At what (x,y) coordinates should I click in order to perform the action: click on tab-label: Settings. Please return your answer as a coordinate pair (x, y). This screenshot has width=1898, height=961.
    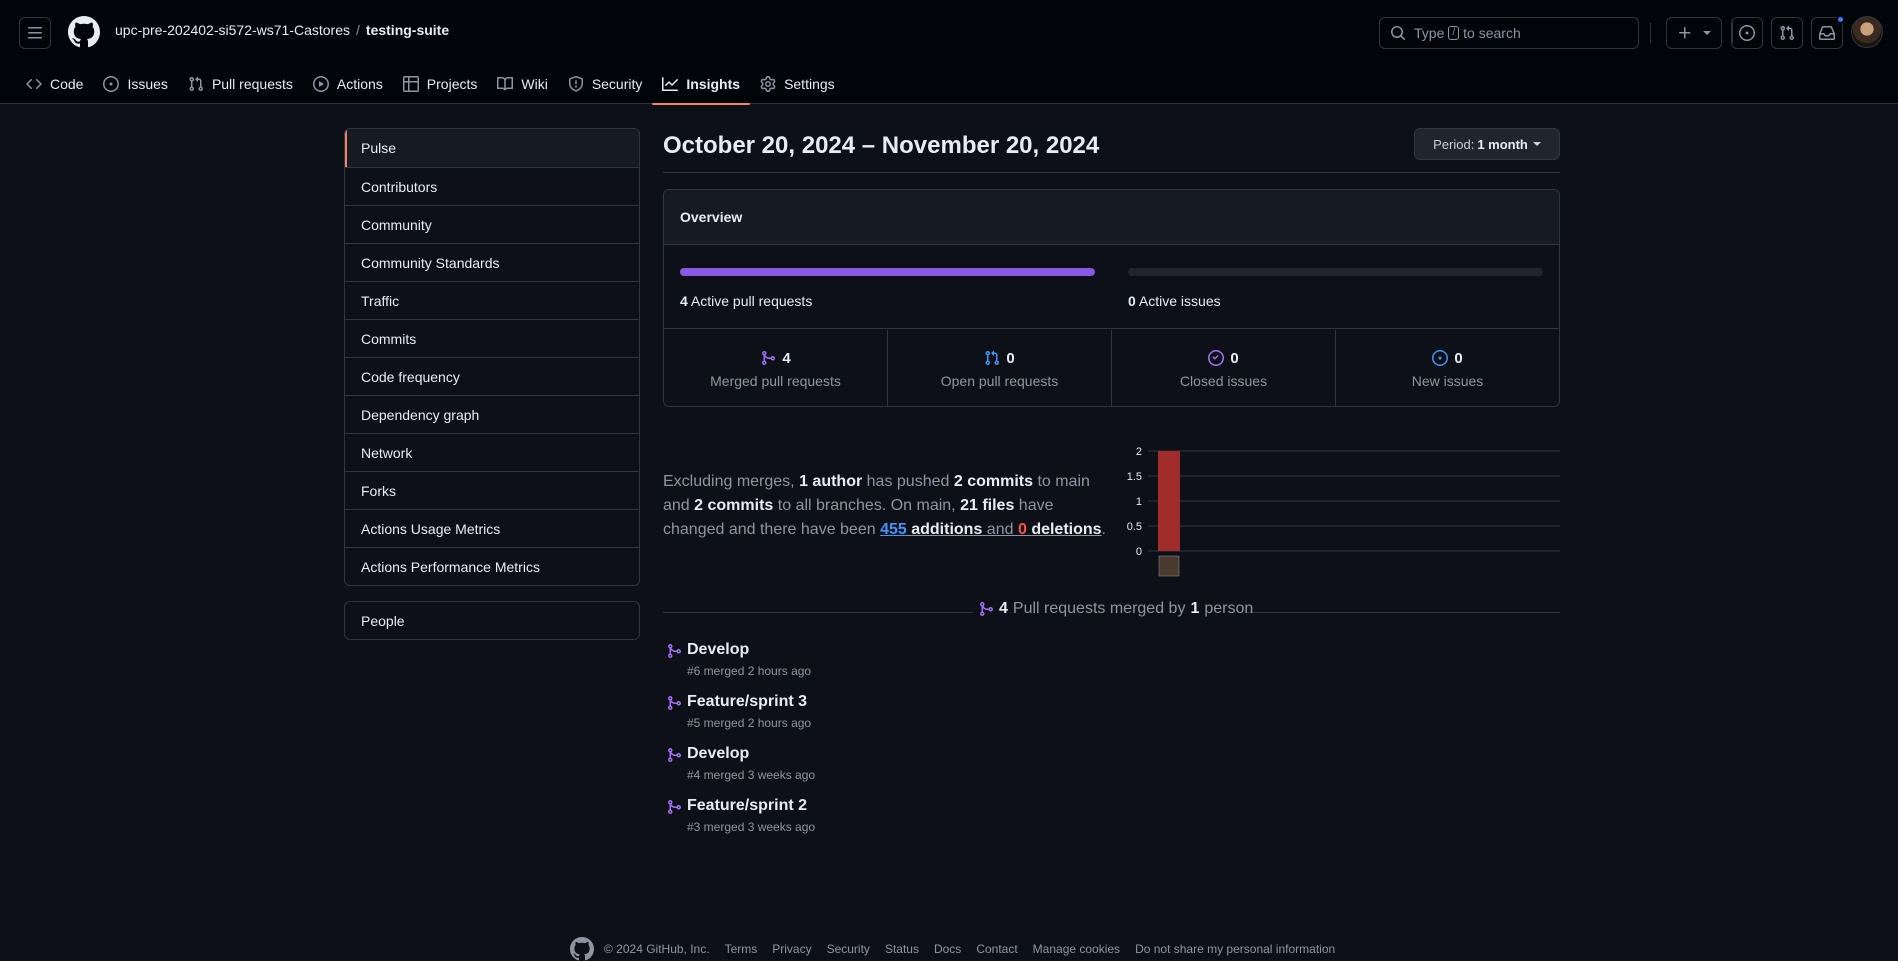
    Looking at the image, I should click on (809, 84).